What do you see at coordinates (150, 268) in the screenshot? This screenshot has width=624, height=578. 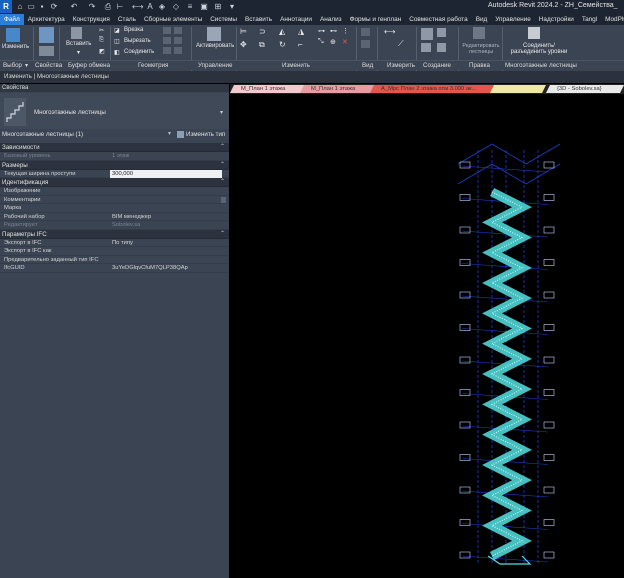 I see `property-value: 3uYeDGlqvCfuM7QLP38QAp` at bounding box center [150, 268].